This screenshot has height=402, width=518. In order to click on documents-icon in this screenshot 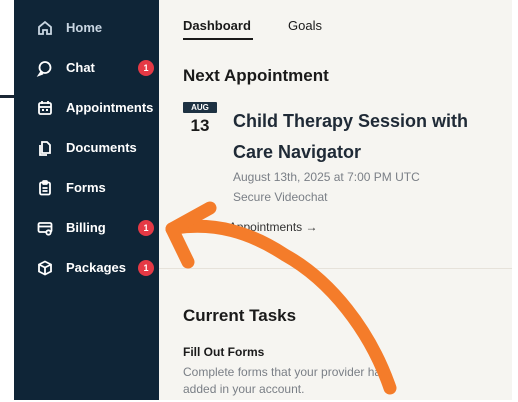, I will do `click(45, 148)`.